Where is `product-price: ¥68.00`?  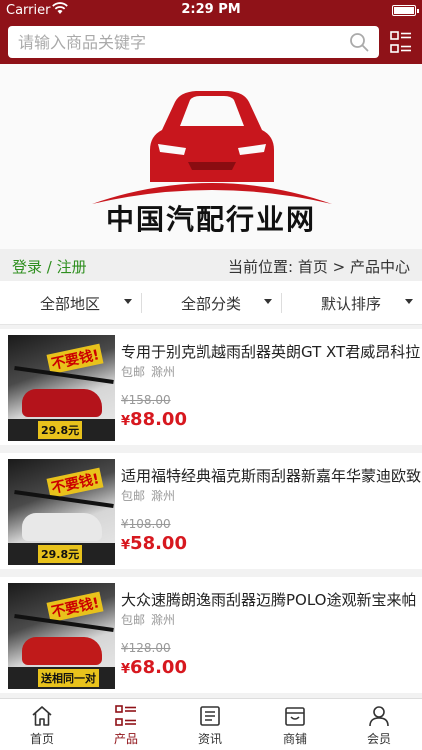
product-price: ¥68.00 is located at coordinates (154, 667).